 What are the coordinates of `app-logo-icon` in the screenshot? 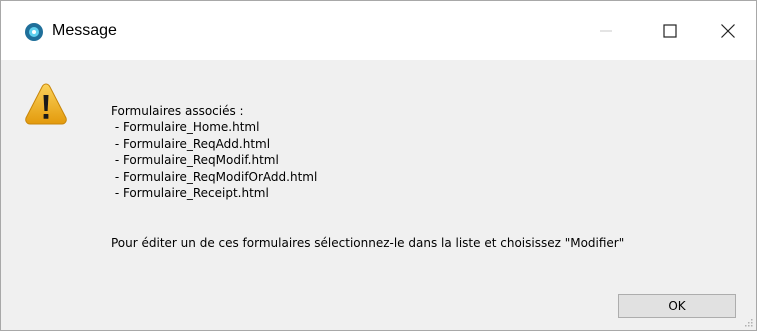 It's located at (34, 32).